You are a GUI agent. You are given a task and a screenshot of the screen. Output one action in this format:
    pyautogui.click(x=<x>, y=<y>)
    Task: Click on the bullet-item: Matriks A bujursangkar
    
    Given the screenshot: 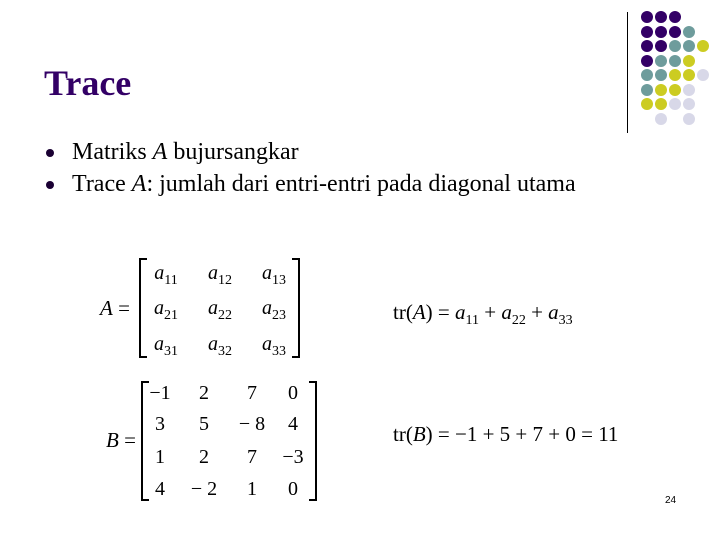 What is the action you would take?
    pyautogui.click(x=348, y=152)
    